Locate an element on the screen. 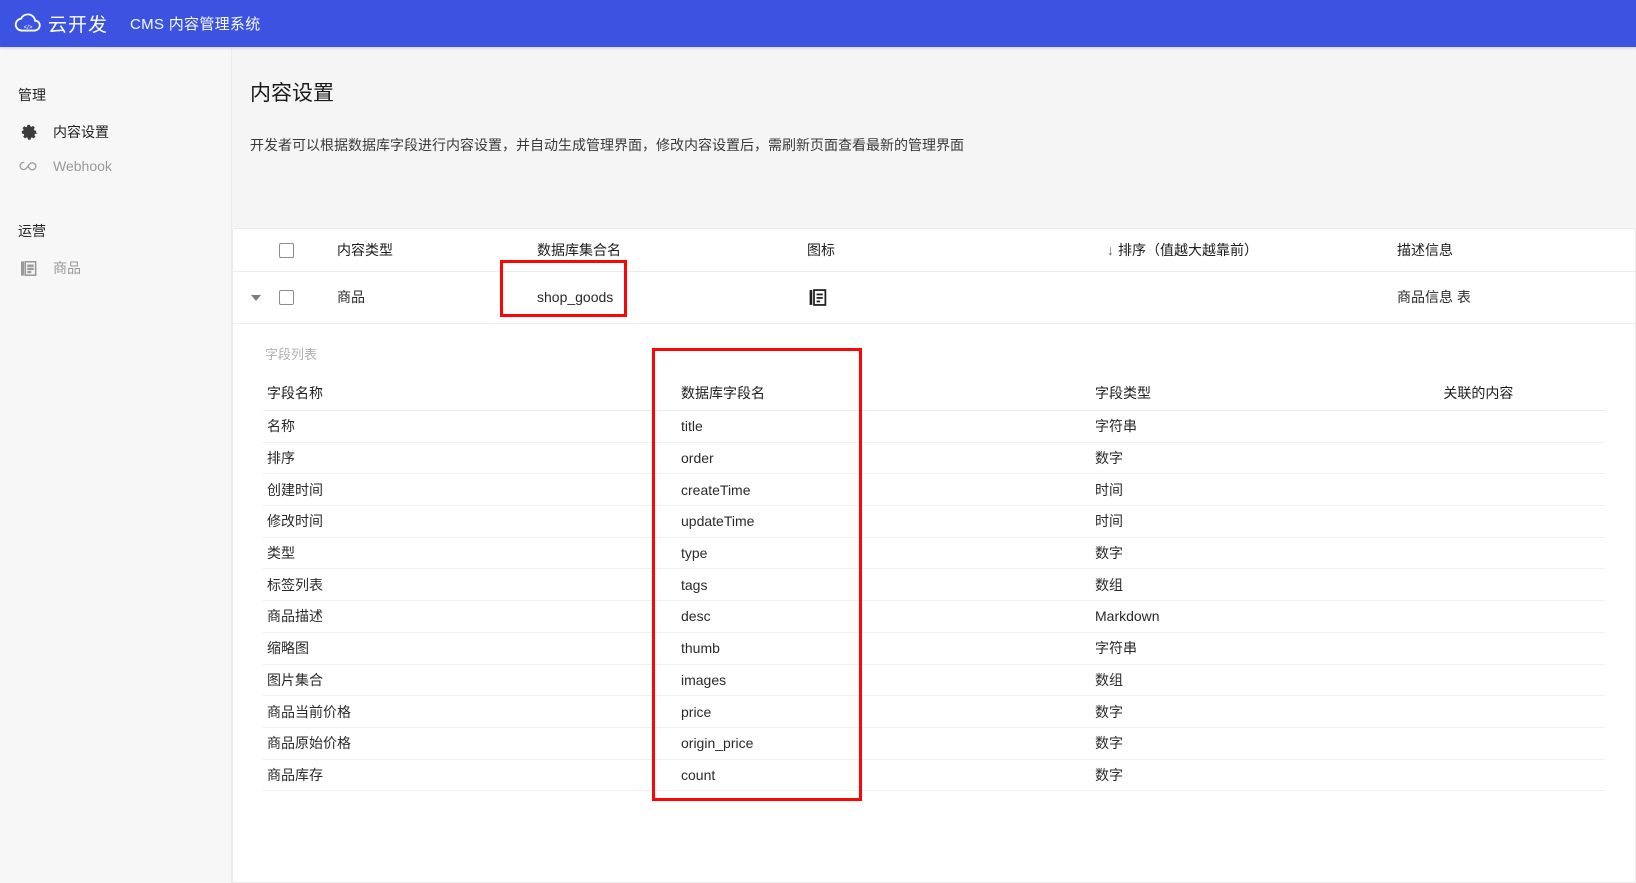 The image size is (1636, 883). cloud-code-logo-icon: </> is located at coordinates (28, 24).